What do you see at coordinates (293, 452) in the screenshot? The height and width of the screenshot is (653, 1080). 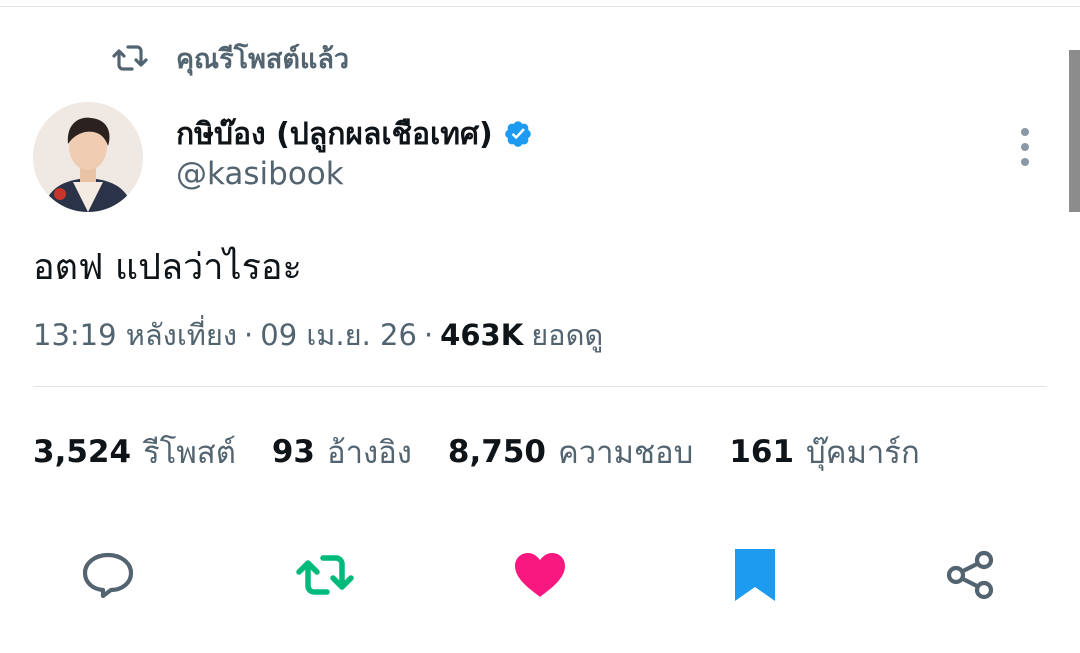 I see `stat-count: 93` at bounding box center [293, 452].